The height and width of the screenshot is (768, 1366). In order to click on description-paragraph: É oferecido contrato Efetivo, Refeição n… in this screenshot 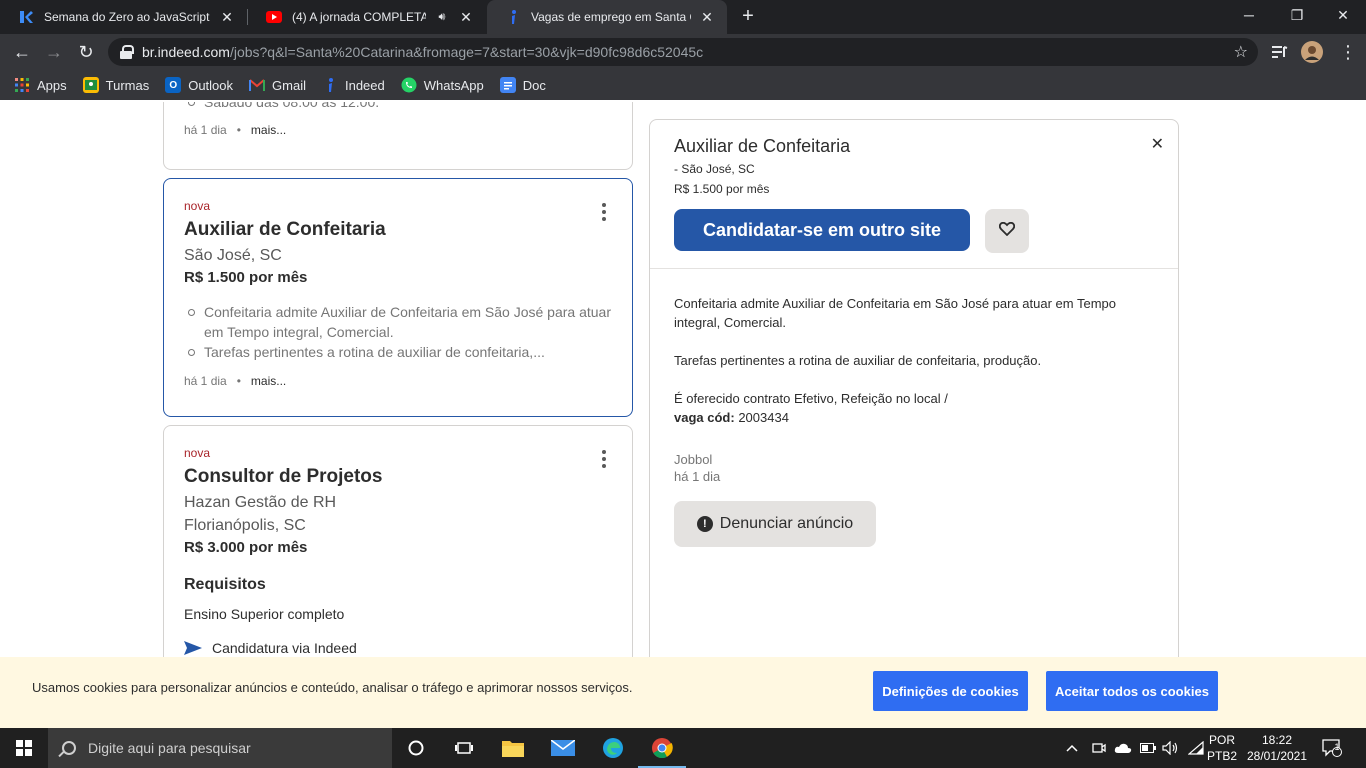, I will do `click(811, 398)`.